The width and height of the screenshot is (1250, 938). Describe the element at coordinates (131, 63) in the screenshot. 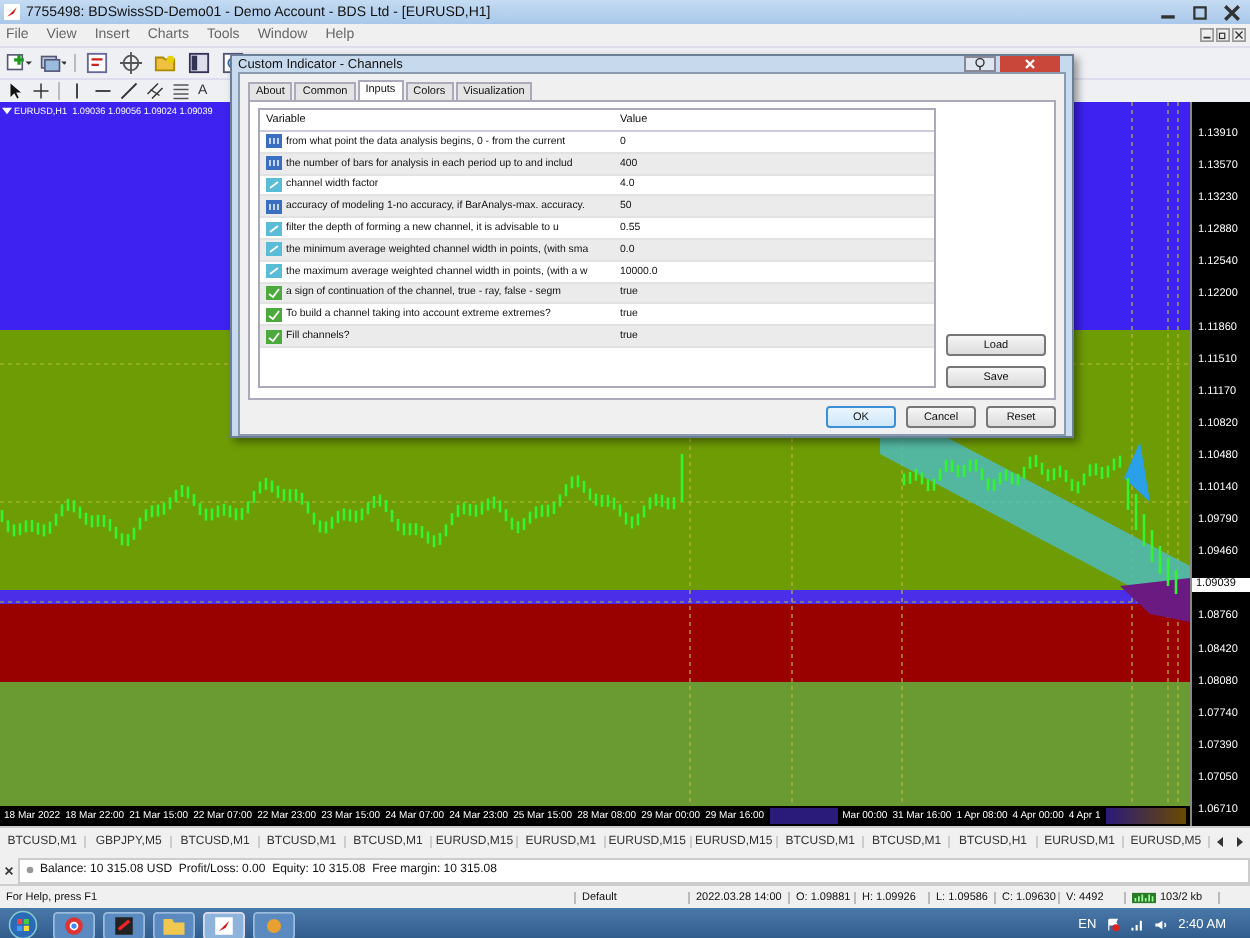

I see `crosshair-target-icon` at that location.